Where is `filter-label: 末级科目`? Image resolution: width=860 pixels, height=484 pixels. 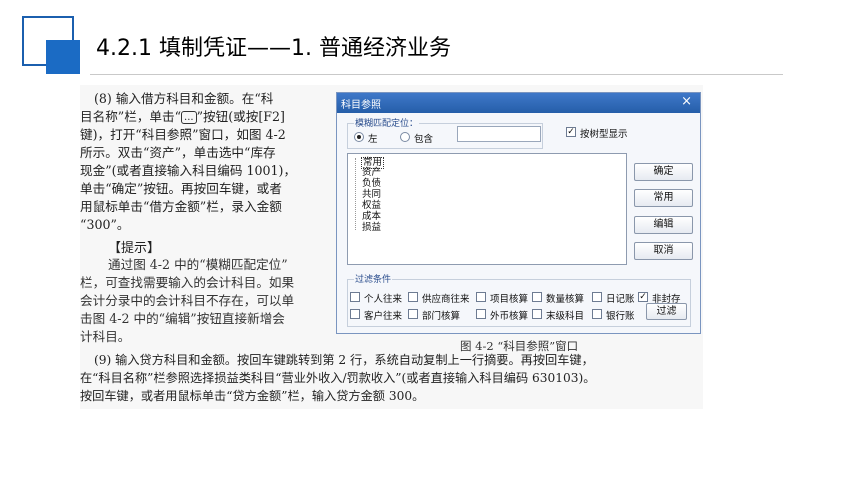 filter-label: 末级科目 is located at coordinates (565, 316).